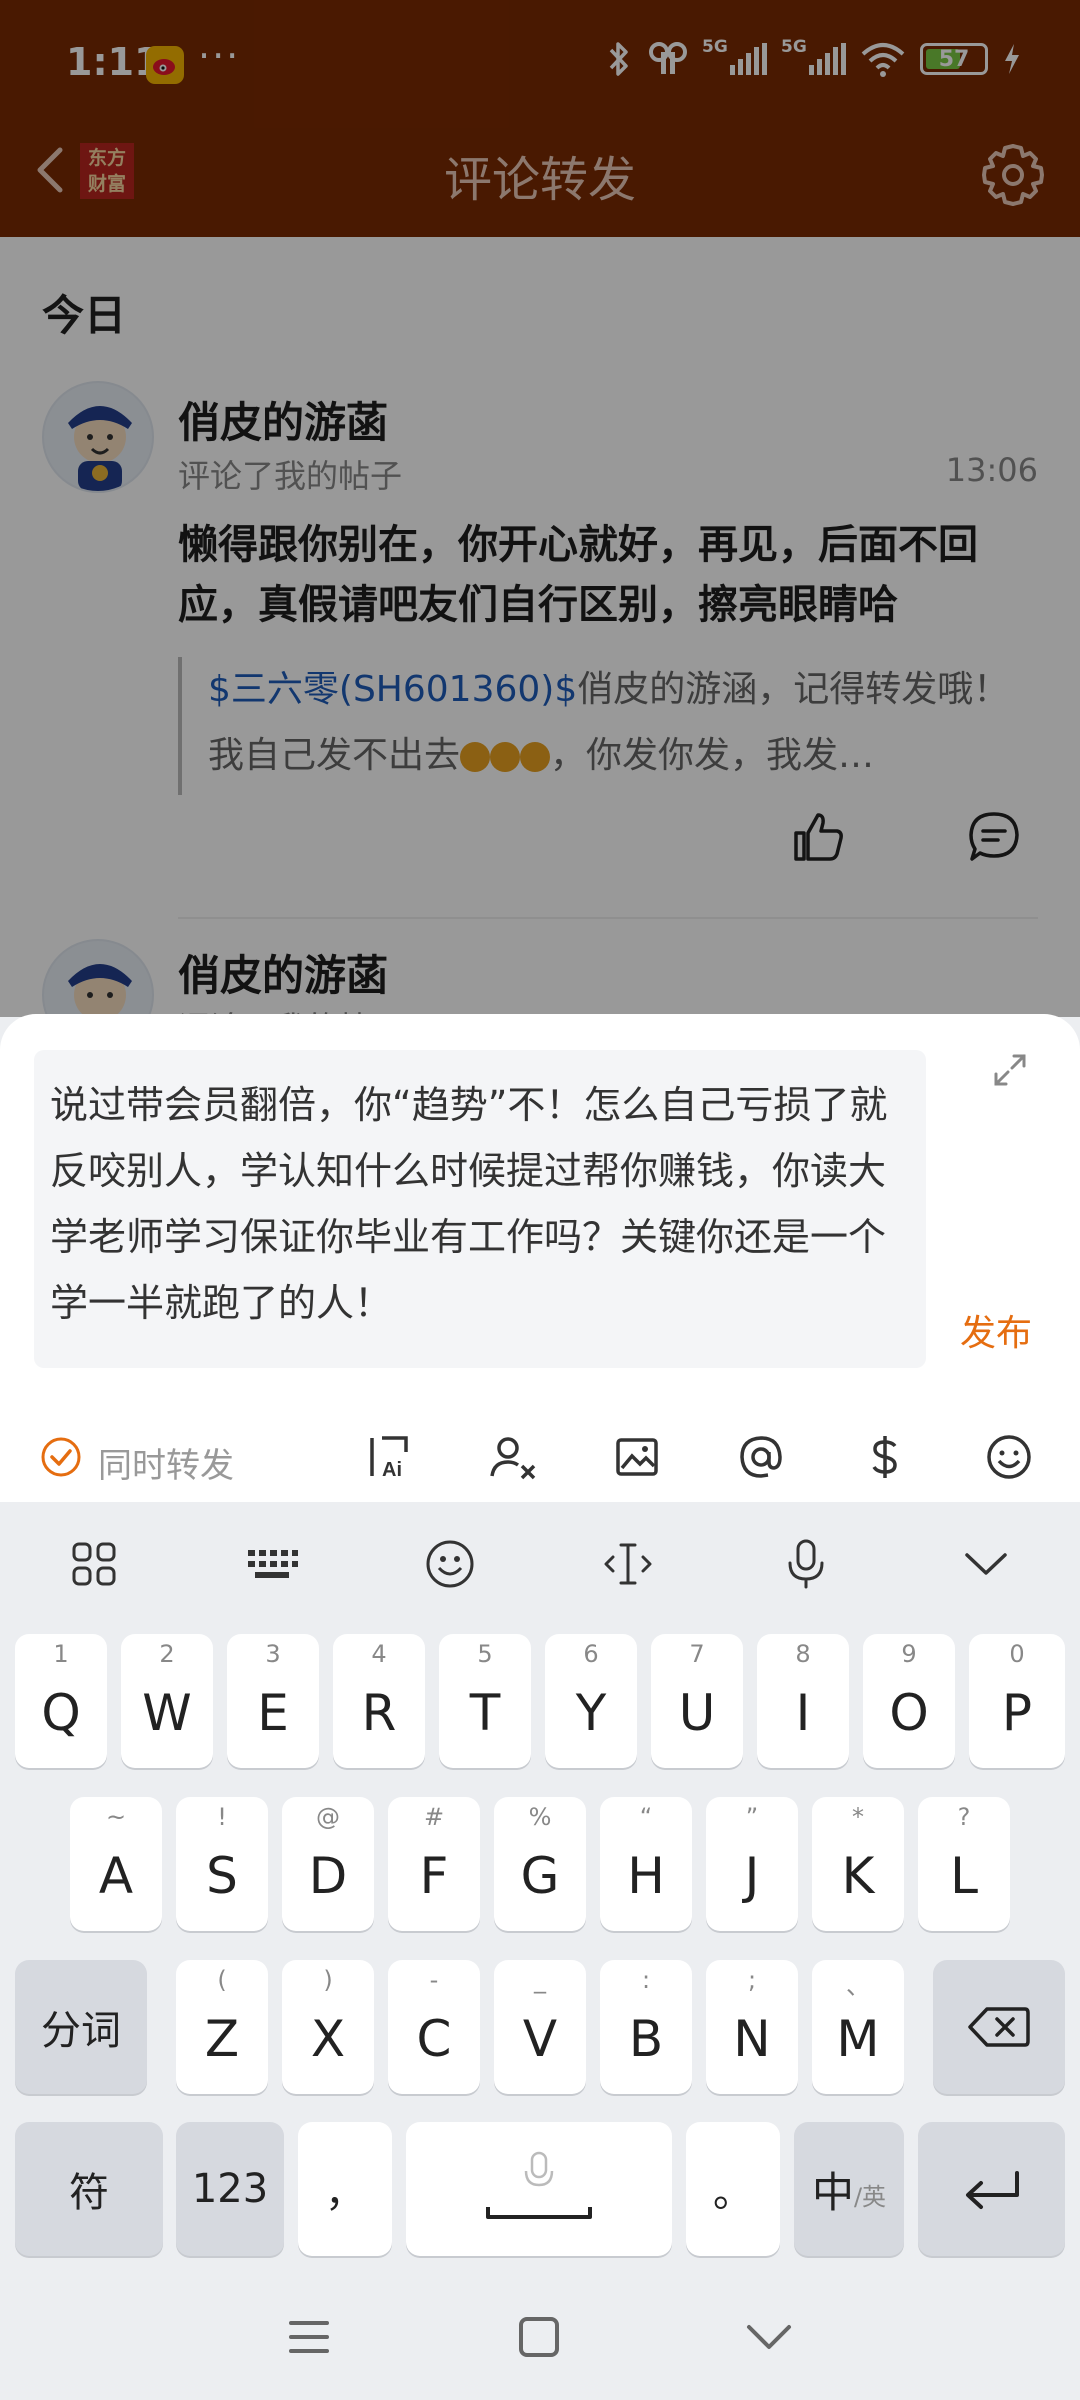  Describe the element at coordinates (954, 59) in the screenshot. I see `battery-icon: 57` at that location.